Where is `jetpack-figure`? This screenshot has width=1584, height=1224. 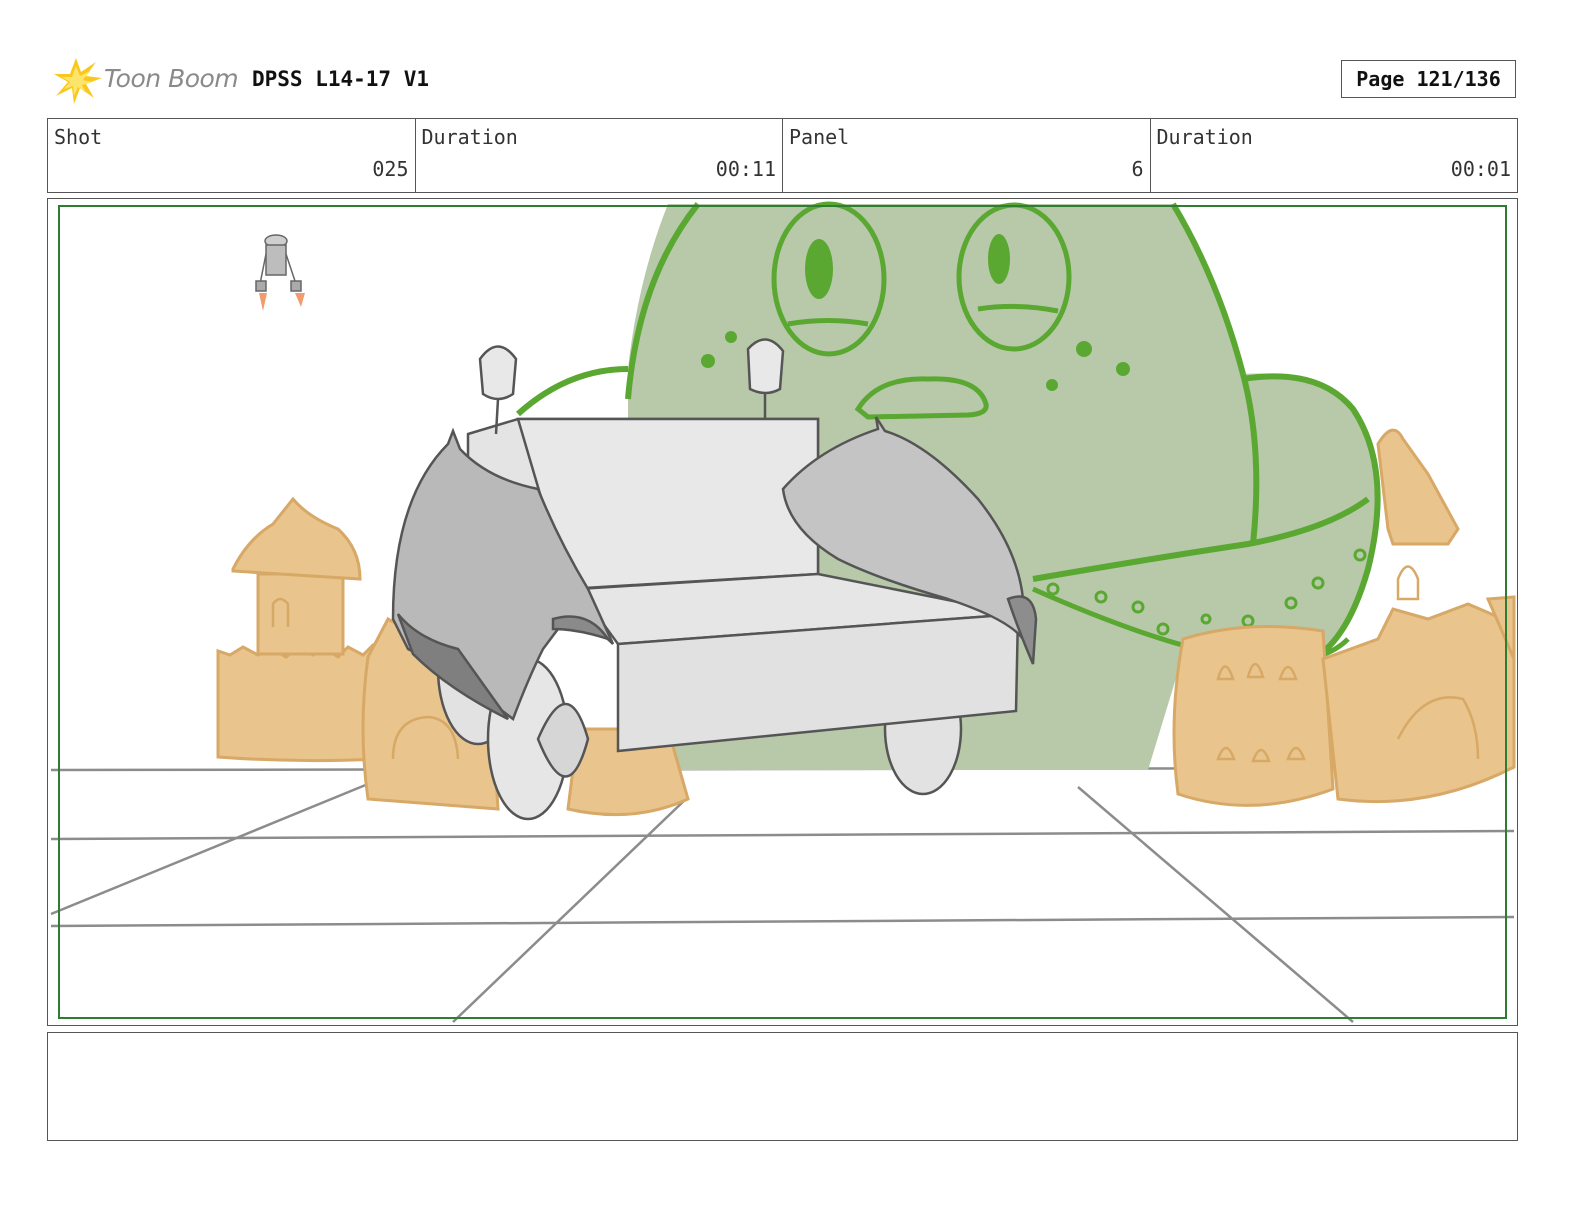
jetpack-figure is located at coordinates (280, 272).